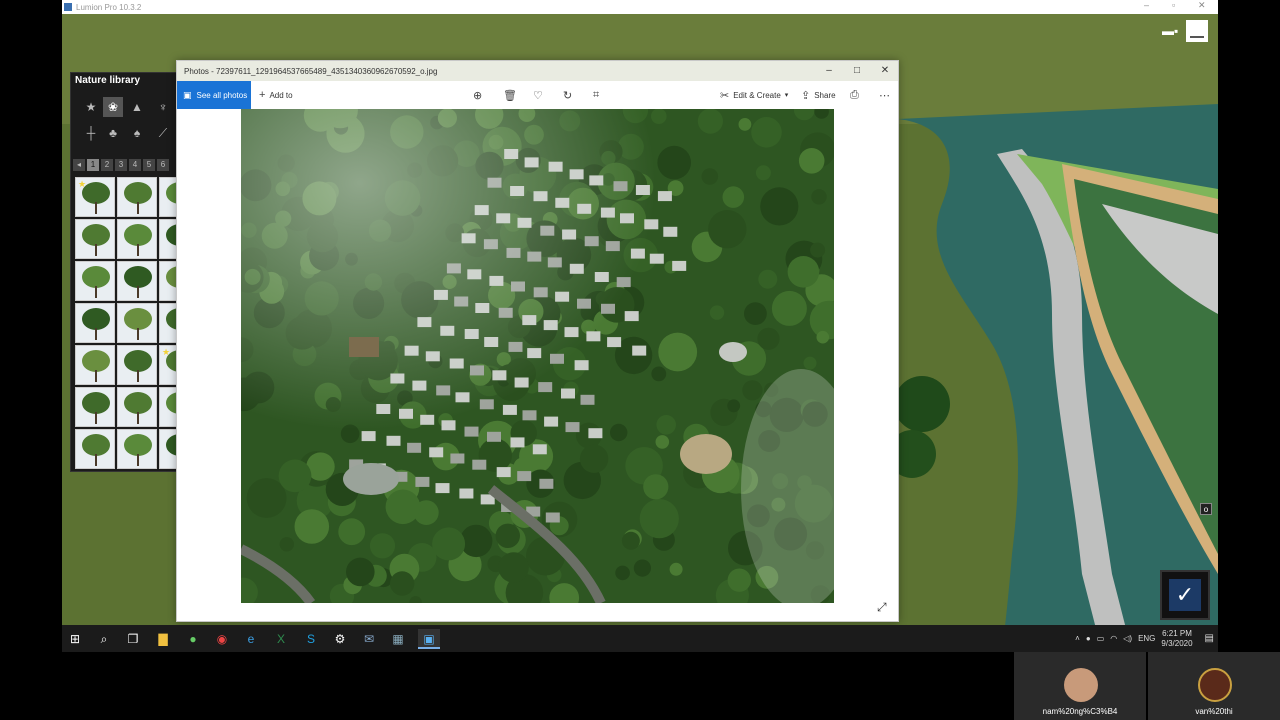 Image resolution: width=1280 pixels, height=720 pixels. I want to click on share-button: ⇪ Share, so click(818, 95).